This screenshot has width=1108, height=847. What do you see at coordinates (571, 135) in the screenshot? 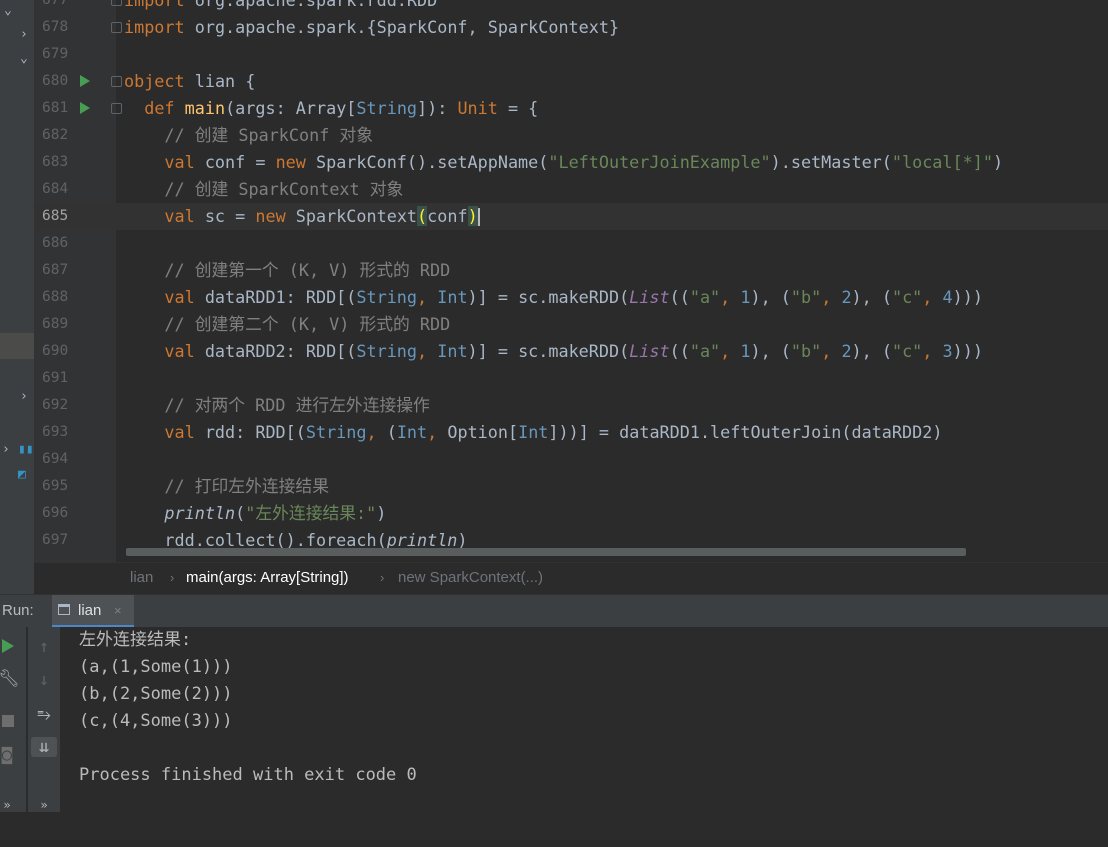
I see `code-line: 682 // 创建 SparkConf 对象` at bounding box center [571, 135].